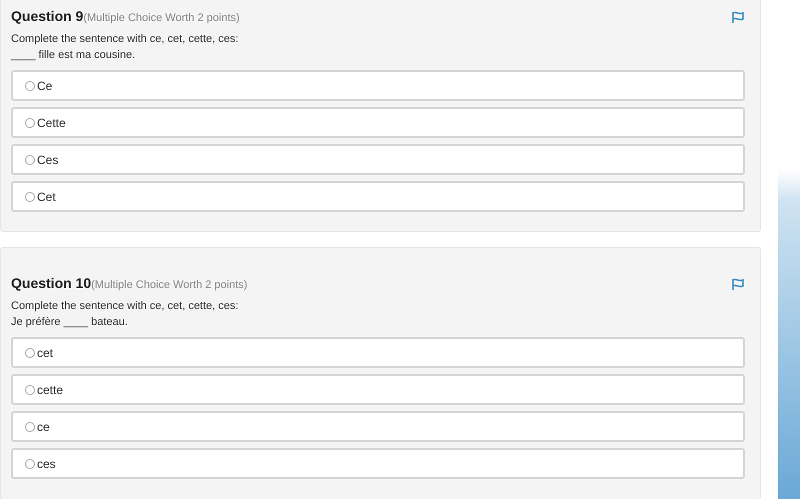 The width and height of the screenshot is (800, 499). What do you see at coordinates (47, 16) in the screenshot?
I see `question-title: Question 9` at bounding box center [47, 16].